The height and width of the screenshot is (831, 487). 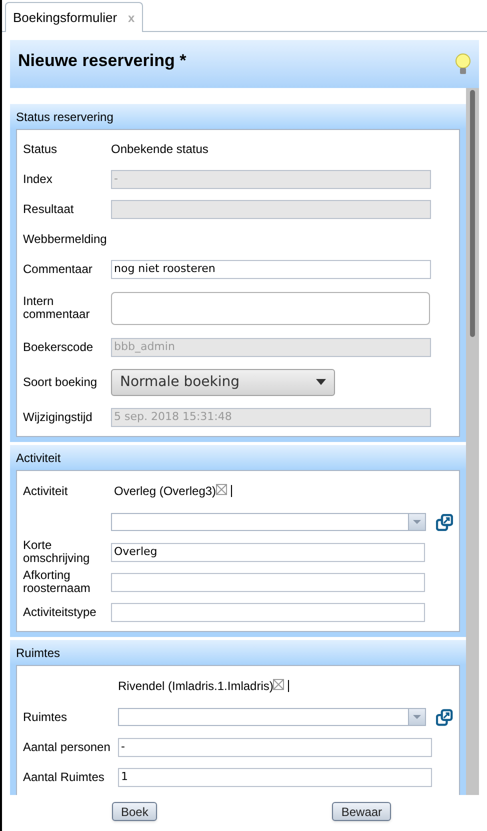 What do you see at coordinates (472, 213) in the screenshot?
I see `scrollbar-thumb` at bounding box center [472, 213].